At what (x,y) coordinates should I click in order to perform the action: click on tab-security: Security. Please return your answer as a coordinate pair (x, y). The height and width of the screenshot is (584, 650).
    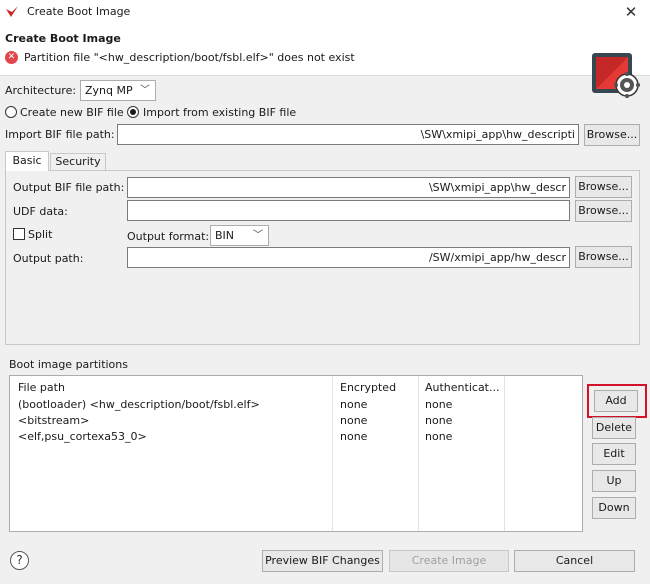
    Looking at the image, I should click on (78, 161).